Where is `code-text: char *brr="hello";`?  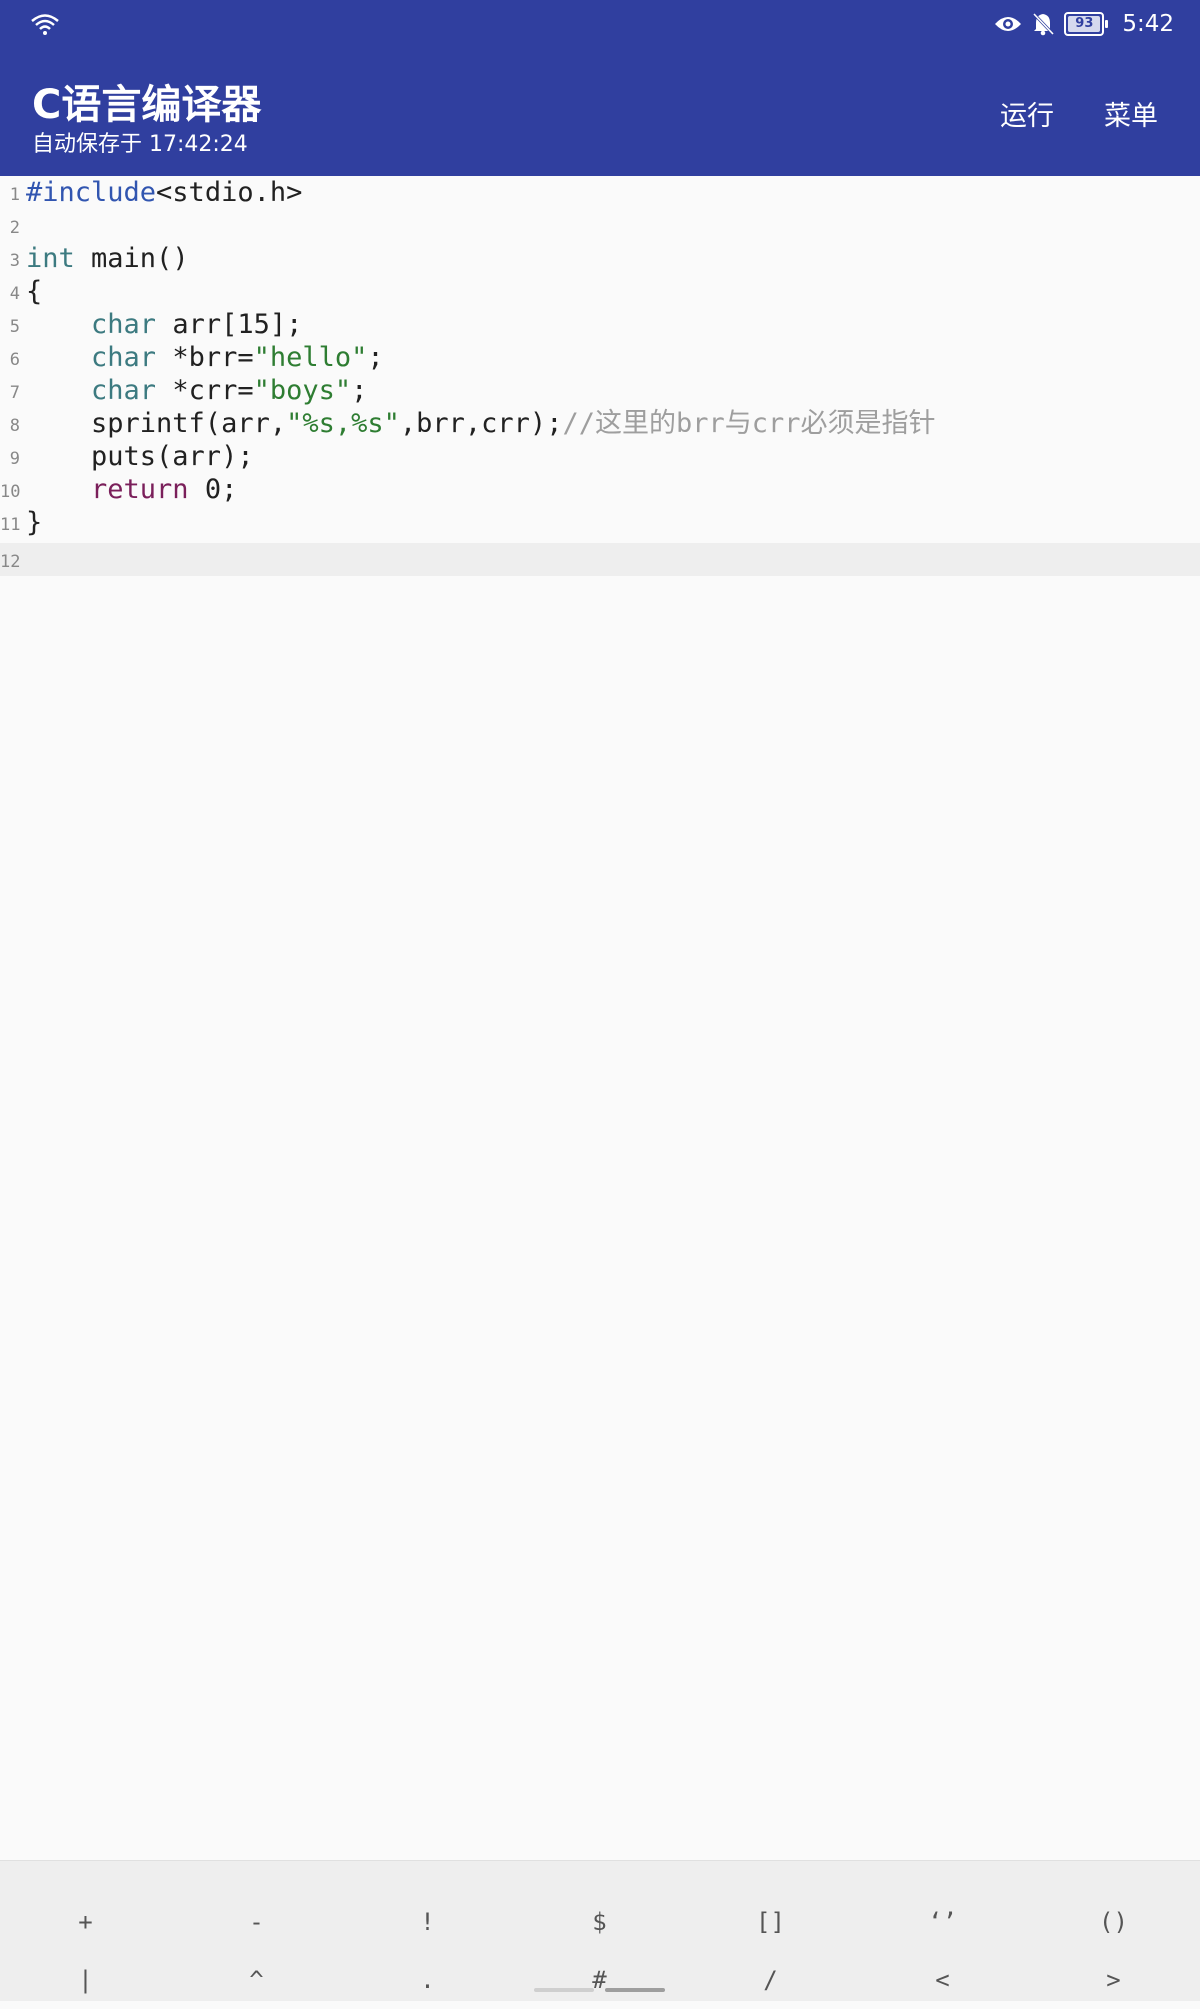
code-text: char *brr="hello"; is located at coordinates (237, 357).